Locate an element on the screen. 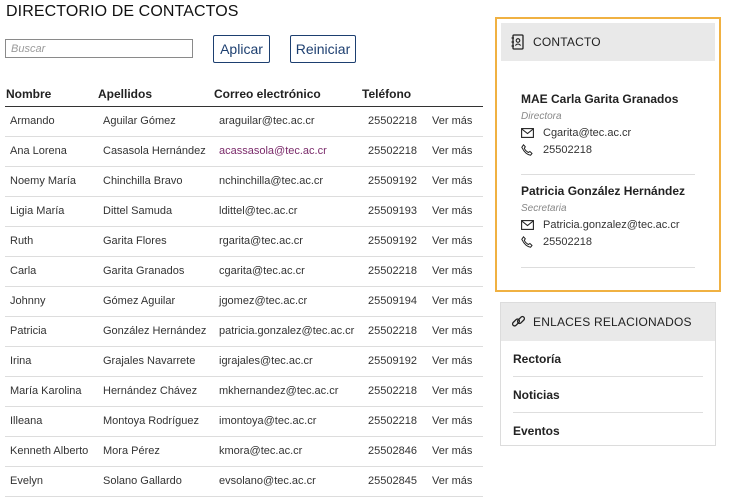 This screenshot has height=502, width=730. cell-email-link: igrajales@tec.ac.cr is located at coordinates (266, 361).